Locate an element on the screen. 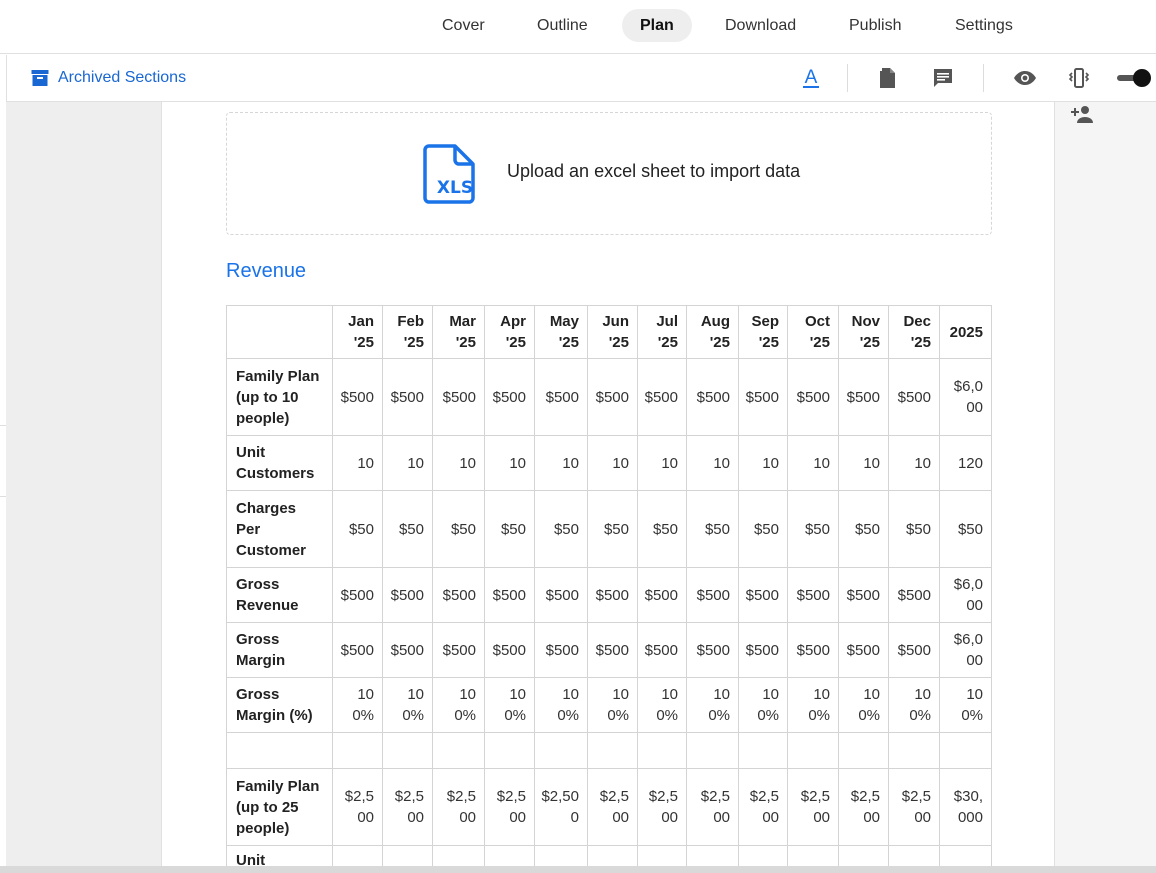  tab-cover: Cover is located at coordinates (463, 25).